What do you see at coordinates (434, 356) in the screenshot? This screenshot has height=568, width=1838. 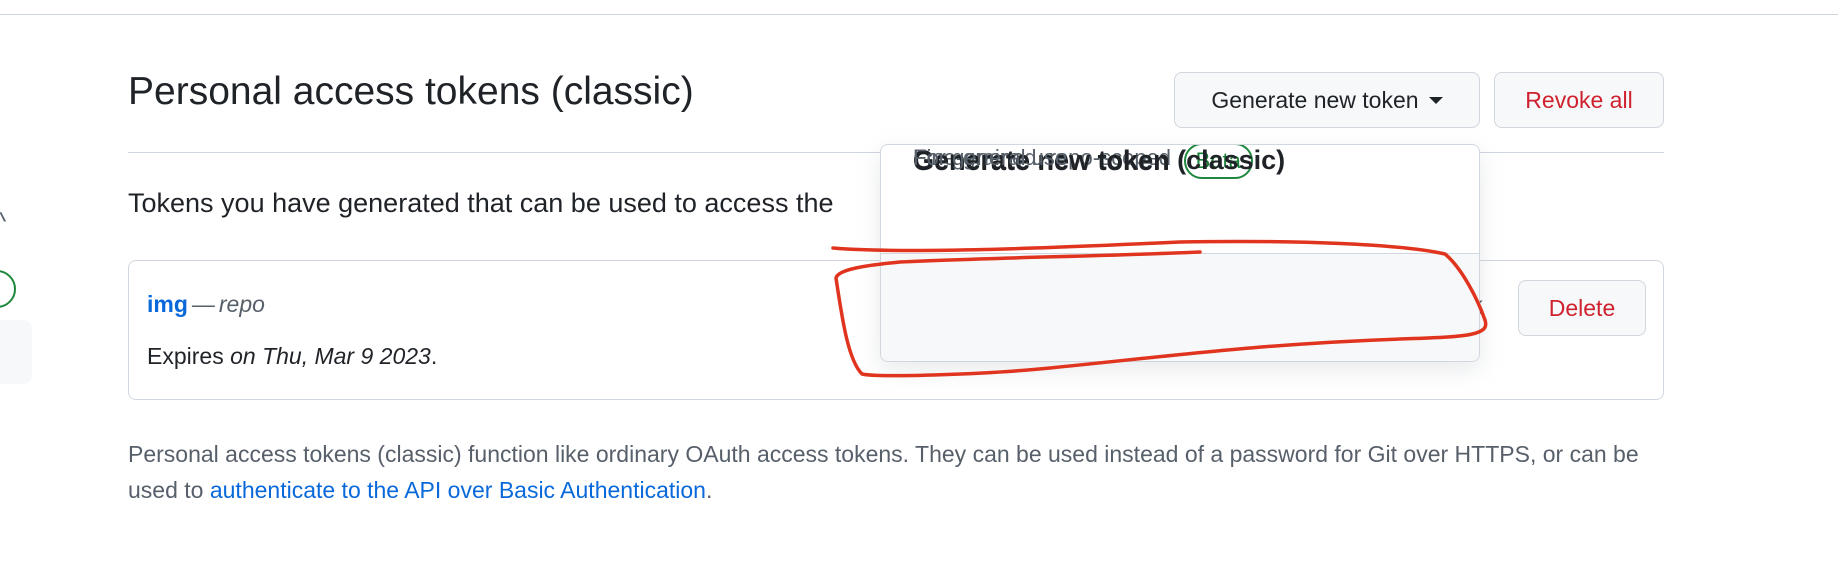 I see `token-expiry-suffix: .` at bounding box center [434, 356].